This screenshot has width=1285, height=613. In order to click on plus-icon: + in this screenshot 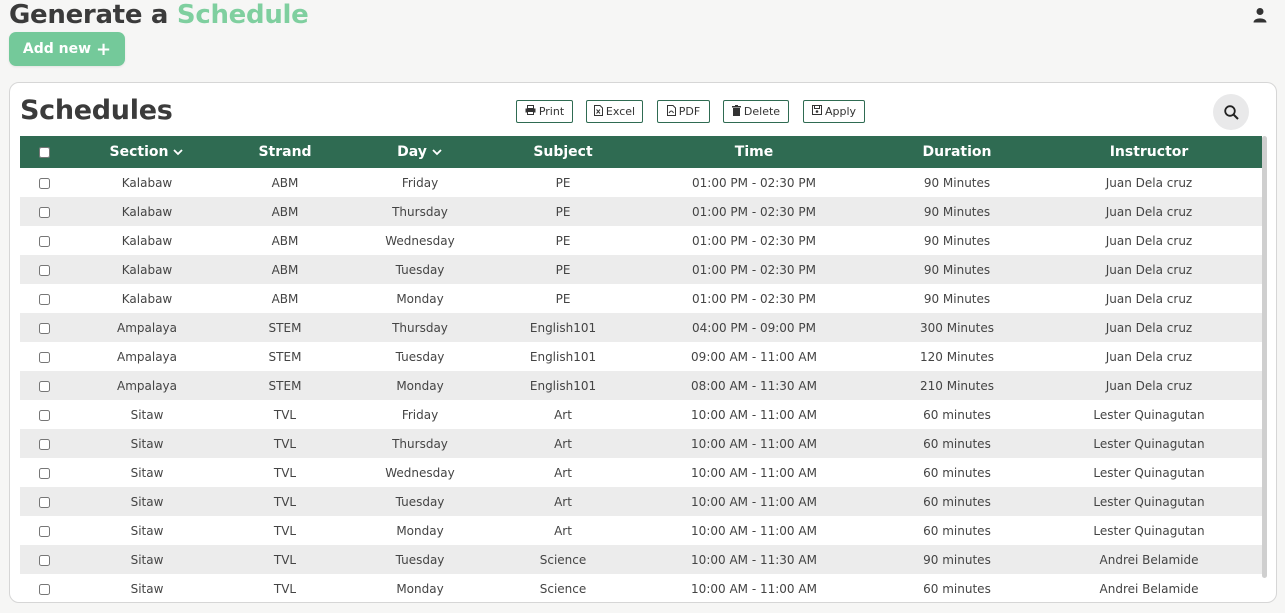, I will do `click(104, 49)`.